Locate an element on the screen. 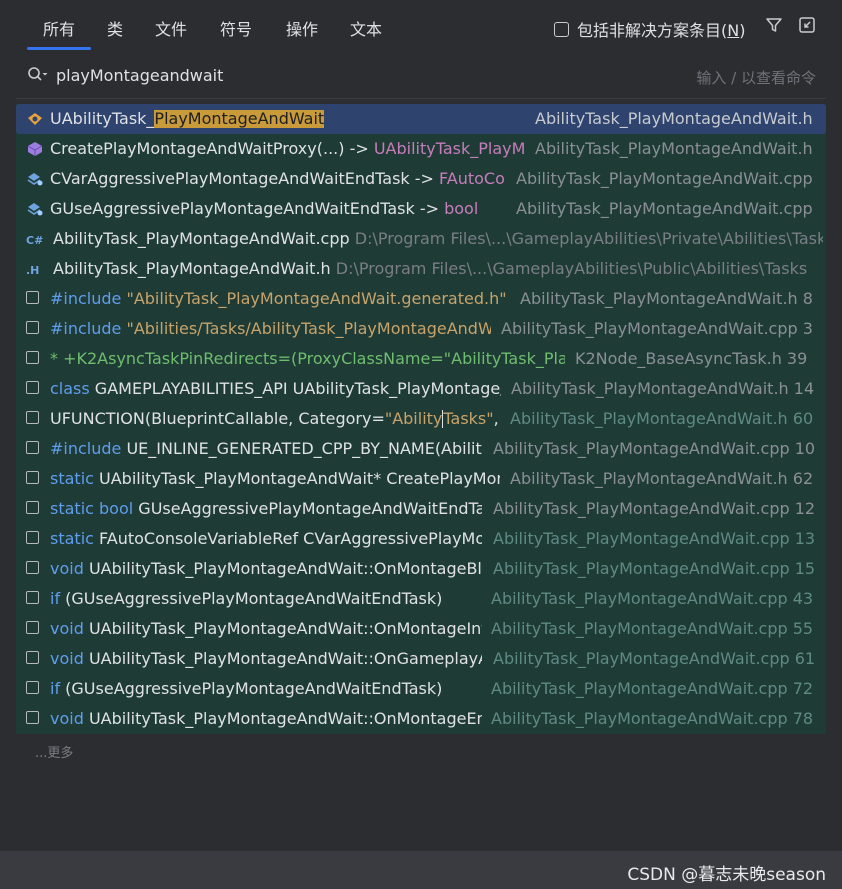 The width and height of the screenshot is (842, 889). svg-text: C# is located at coordinates (34, 240).